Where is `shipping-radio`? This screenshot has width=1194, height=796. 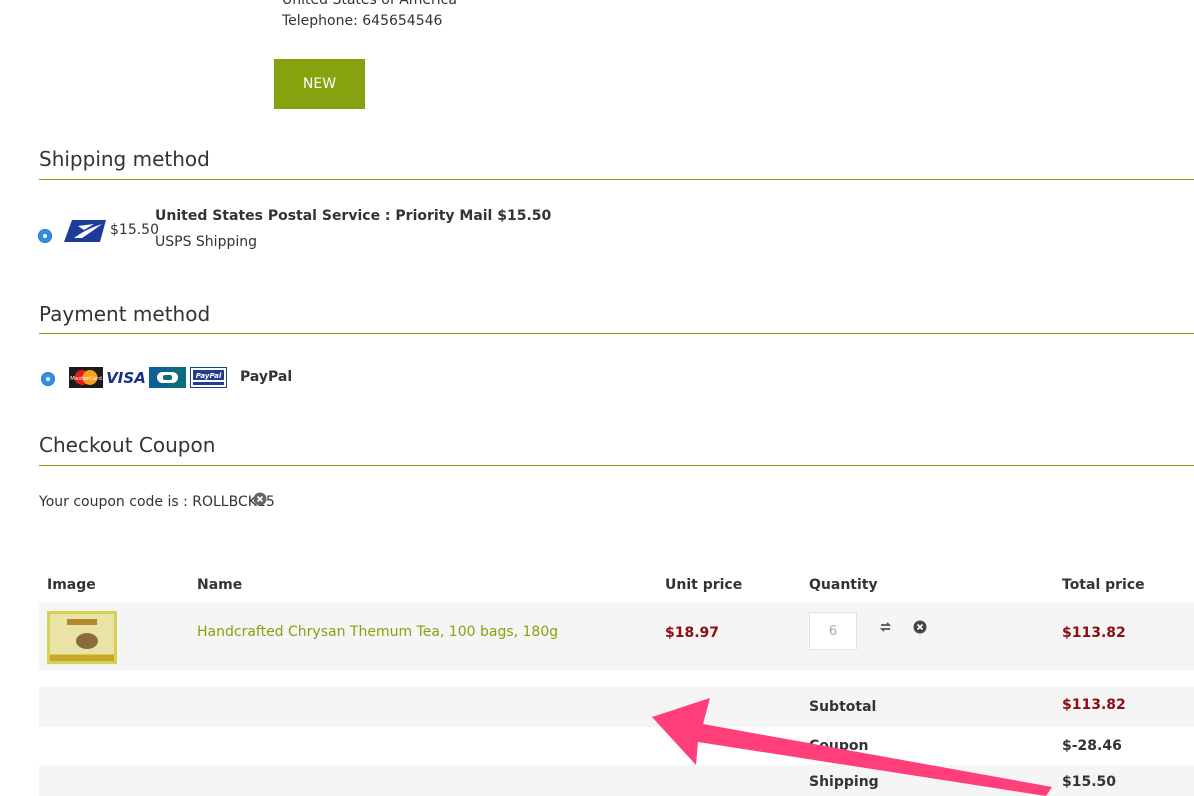 shipping-radio is located at coordinates (45, 236).